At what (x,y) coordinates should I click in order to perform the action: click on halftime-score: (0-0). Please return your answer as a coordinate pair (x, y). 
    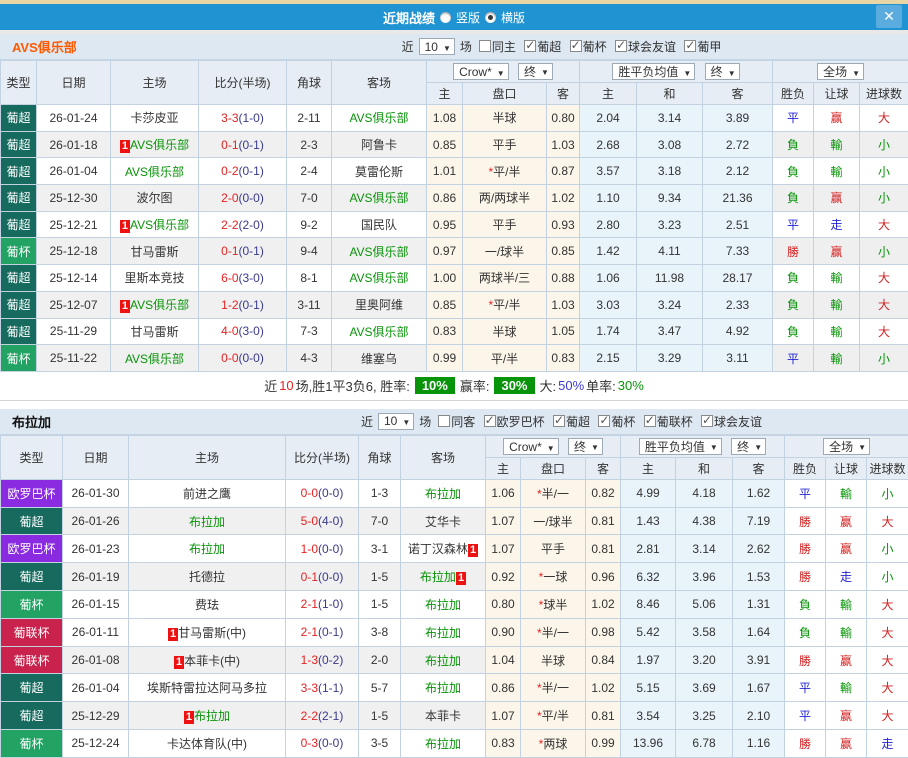
    Looking at the image, I should click on (330, 493).